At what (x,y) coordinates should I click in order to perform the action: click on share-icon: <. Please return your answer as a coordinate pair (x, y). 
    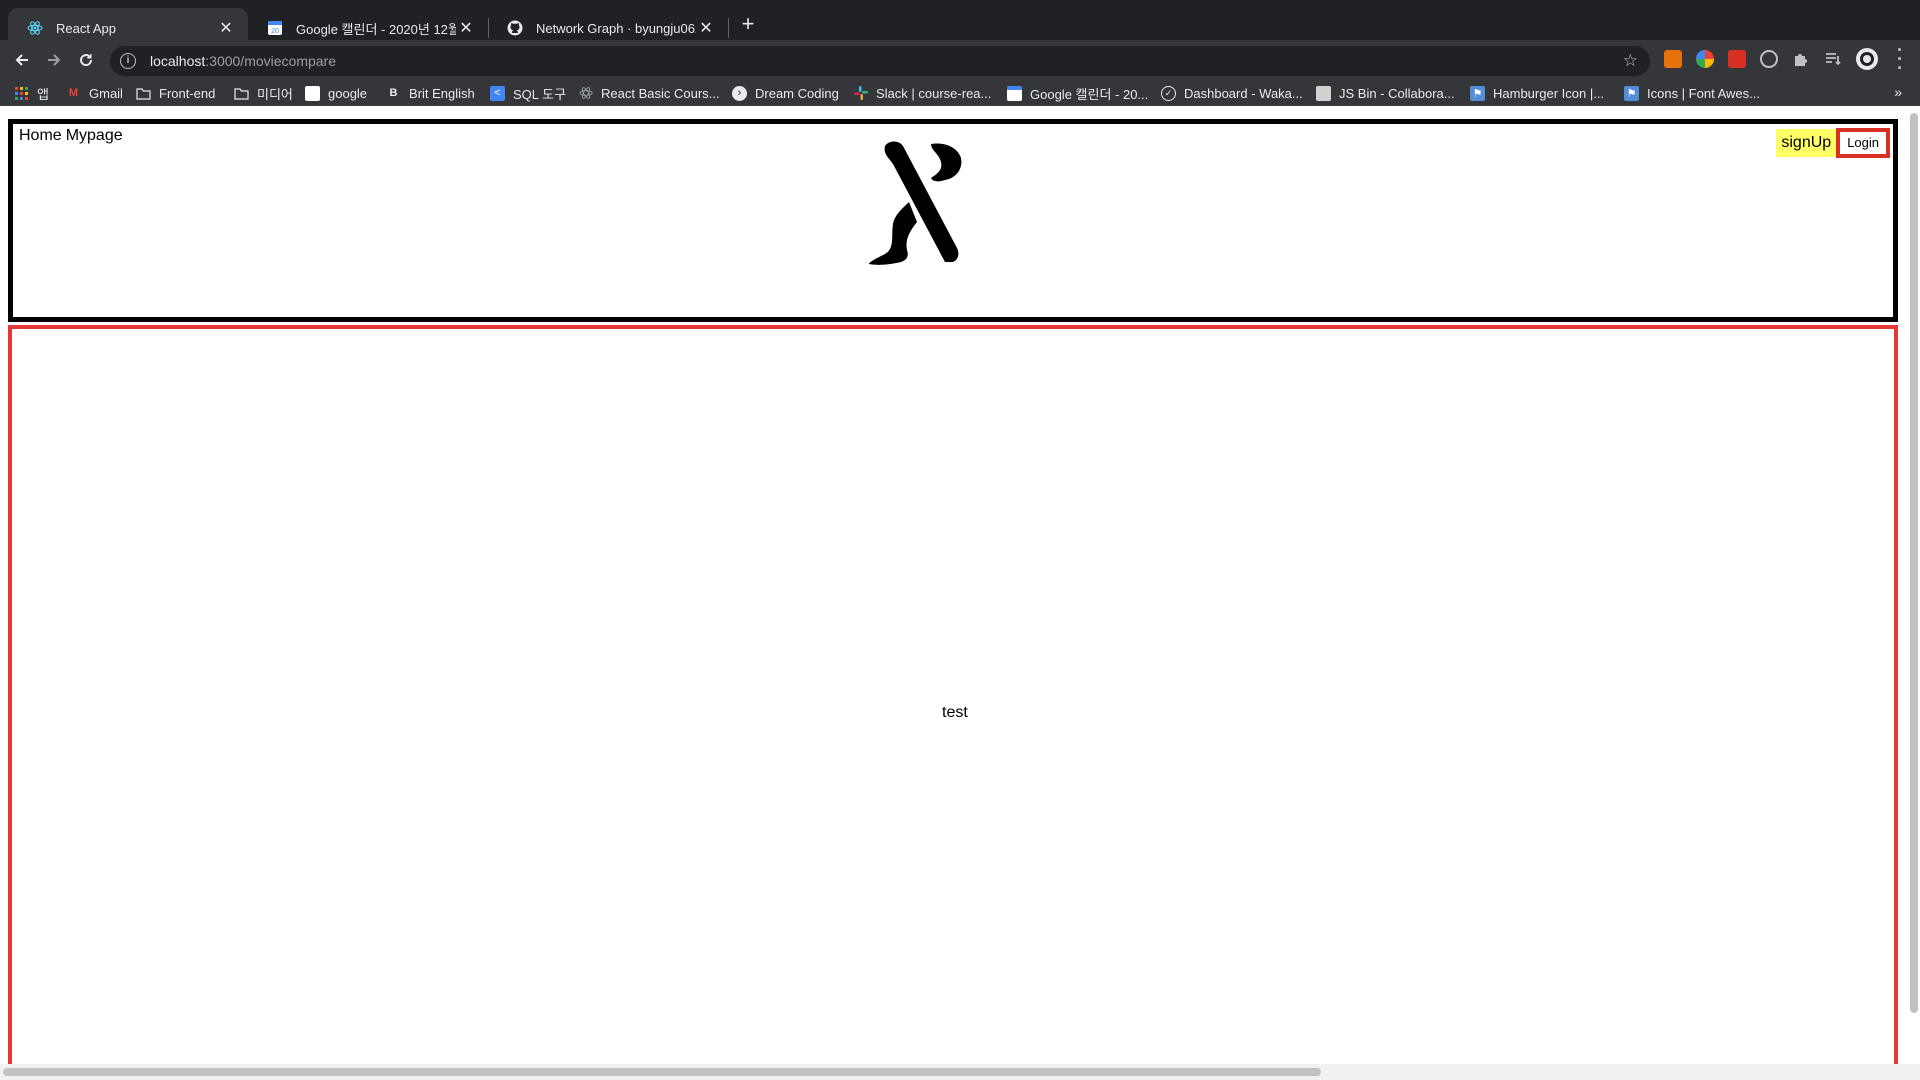
    Looking at the image, I should click on (497, 93).